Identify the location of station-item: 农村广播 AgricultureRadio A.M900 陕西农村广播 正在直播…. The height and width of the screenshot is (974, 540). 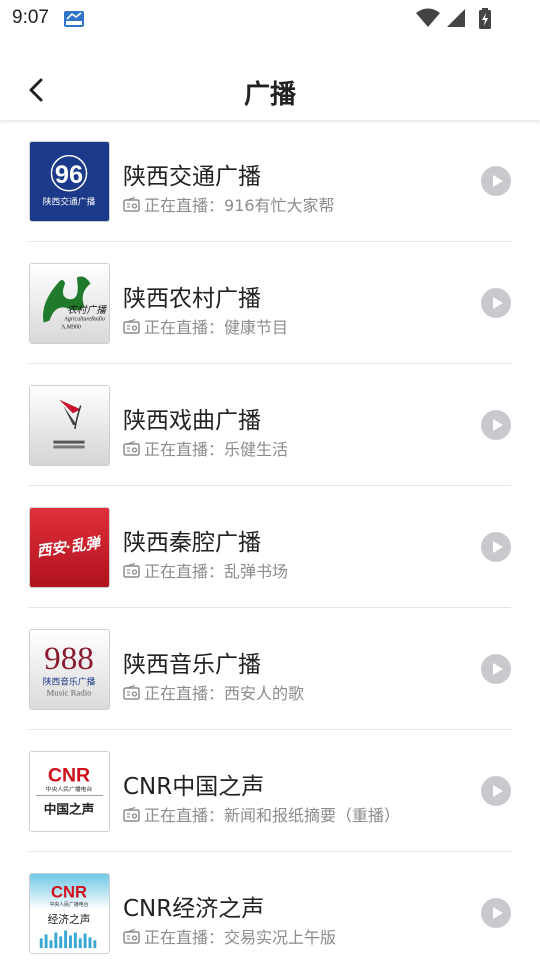
(270, 303).